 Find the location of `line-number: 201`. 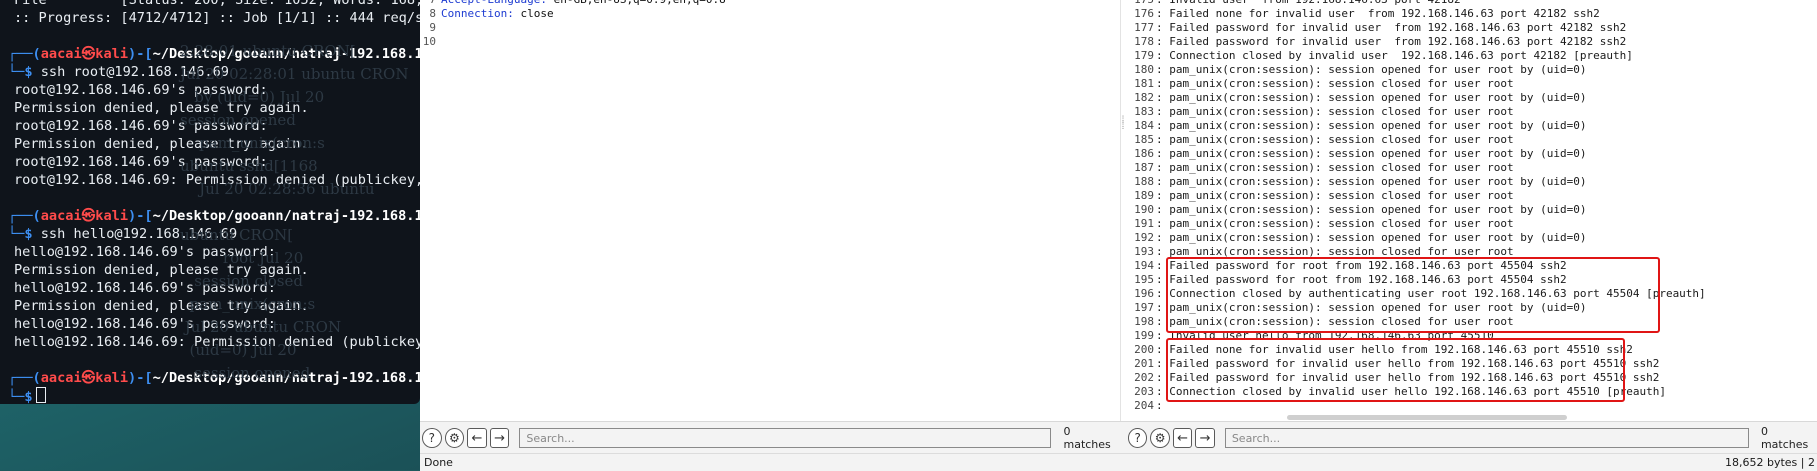

line-number: 201 is located at coordinates (1144, 363).